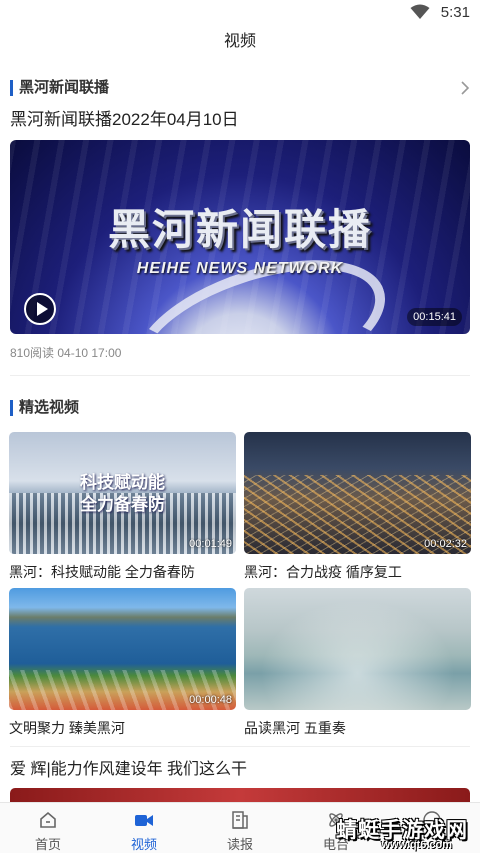  What do you see at coordinates (445, 544) in the screenshot?
I see `video-duration: 00:02:32` at bounding box center [445, 544].